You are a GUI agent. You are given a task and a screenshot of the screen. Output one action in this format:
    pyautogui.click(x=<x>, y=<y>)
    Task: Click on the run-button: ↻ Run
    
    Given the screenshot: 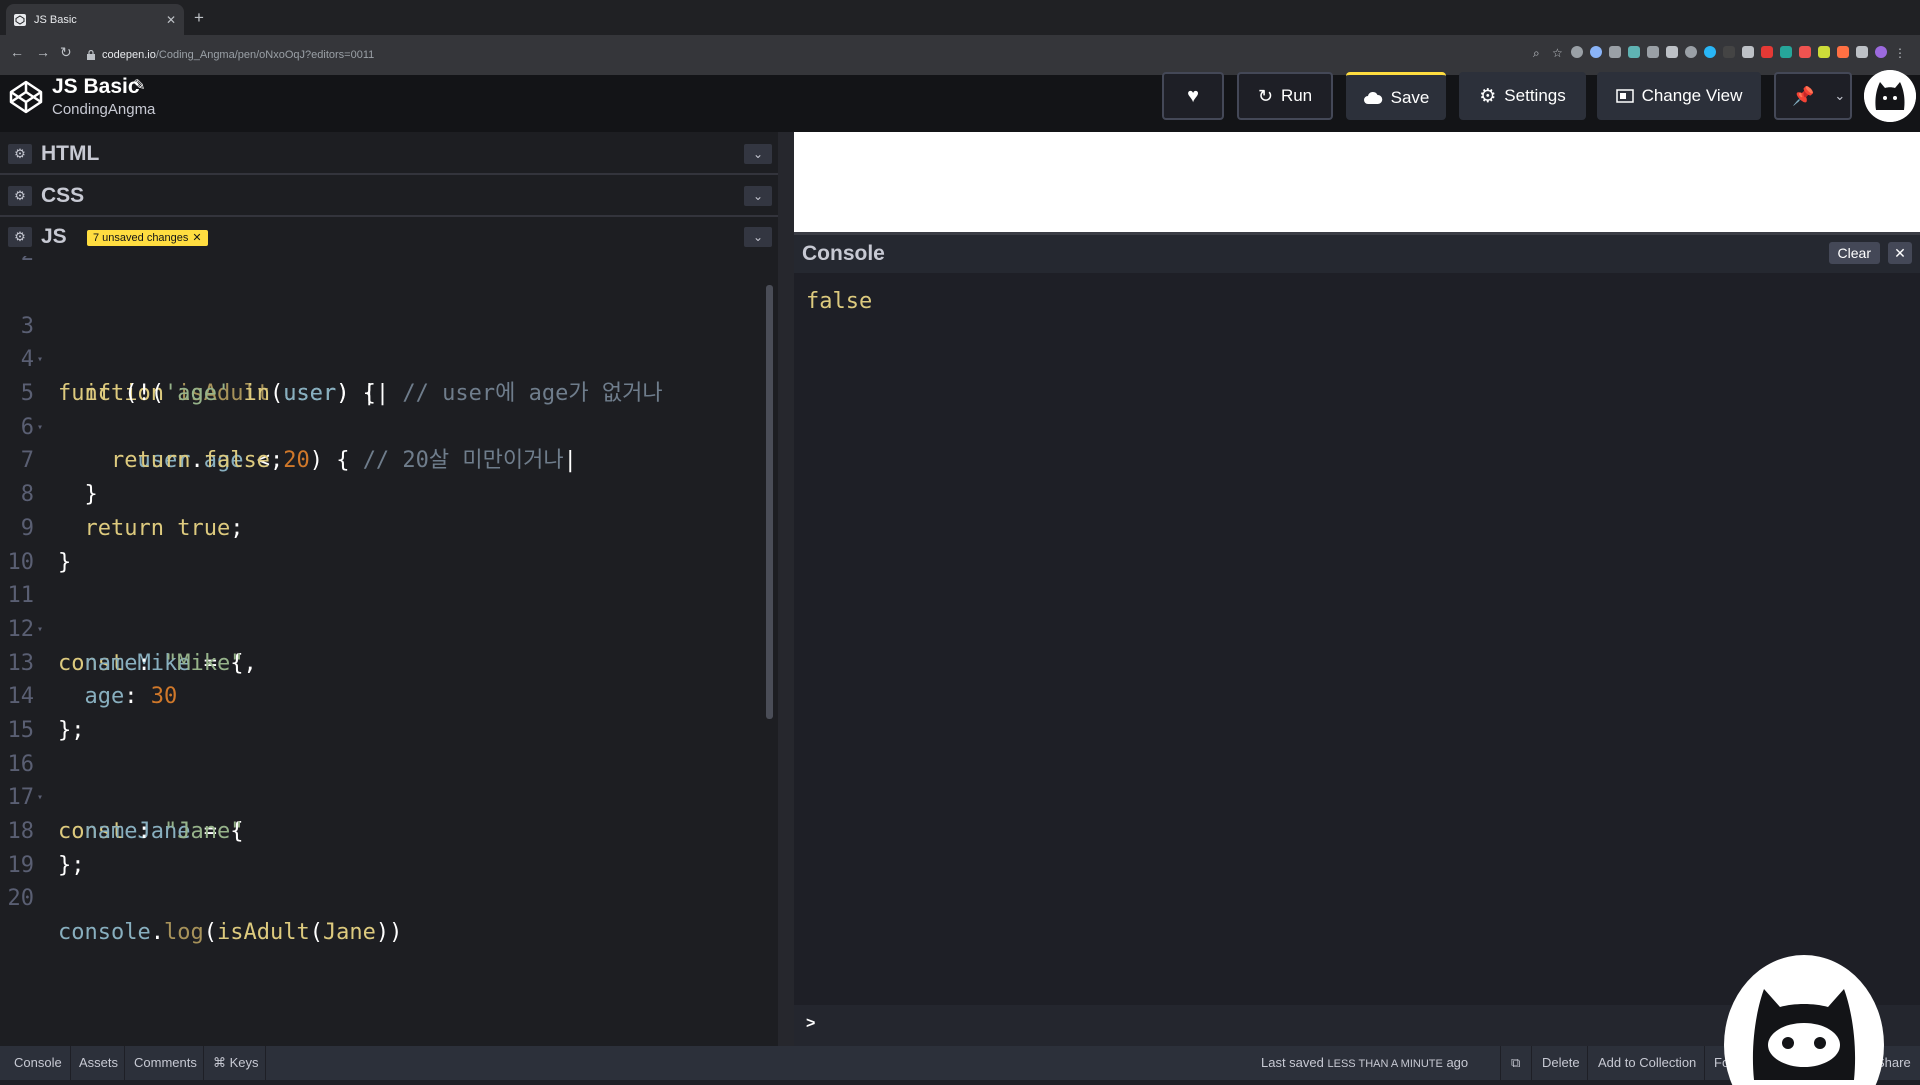 What is the action you would take?
    pyautogui.click(x=1285, y=96)
    